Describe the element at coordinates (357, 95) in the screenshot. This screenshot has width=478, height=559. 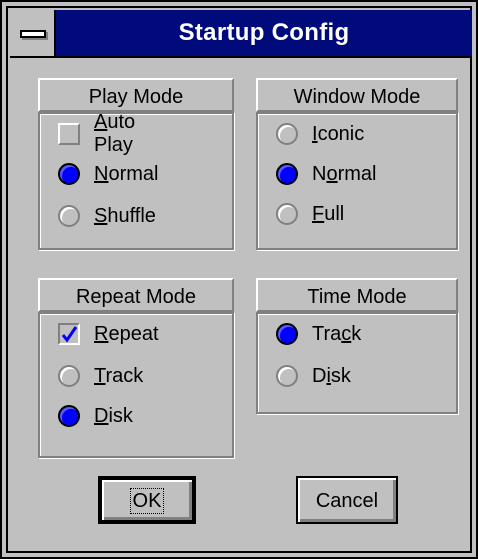
I see `window-mode-header: Window Mode` at that location.